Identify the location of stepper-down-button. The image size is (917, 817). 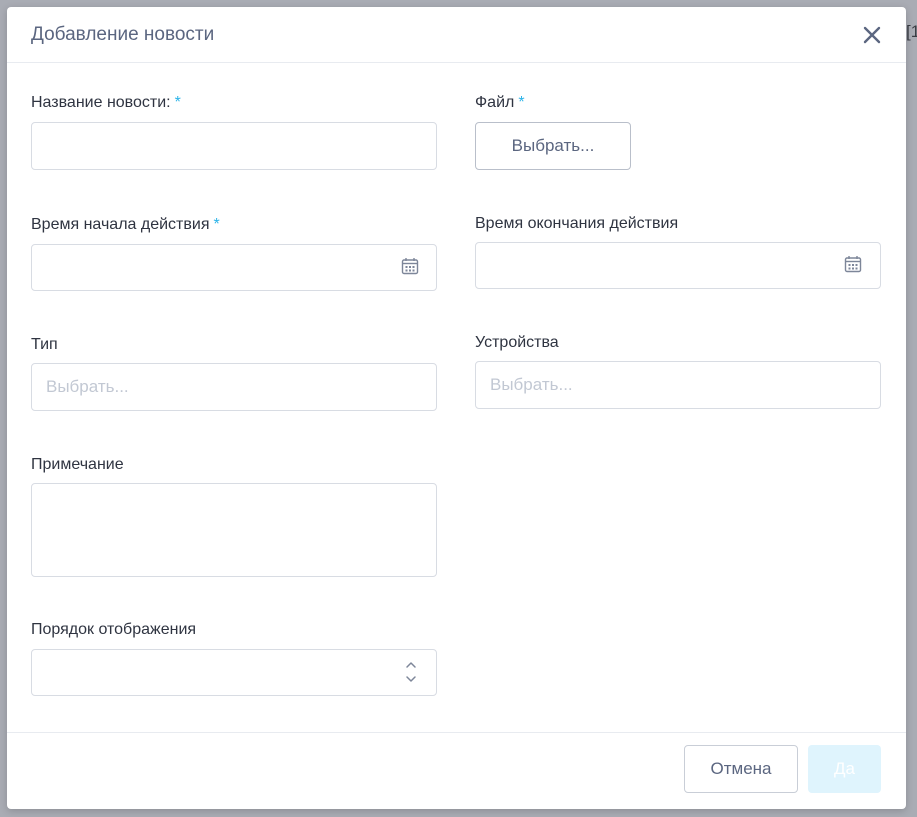
(411, 679).